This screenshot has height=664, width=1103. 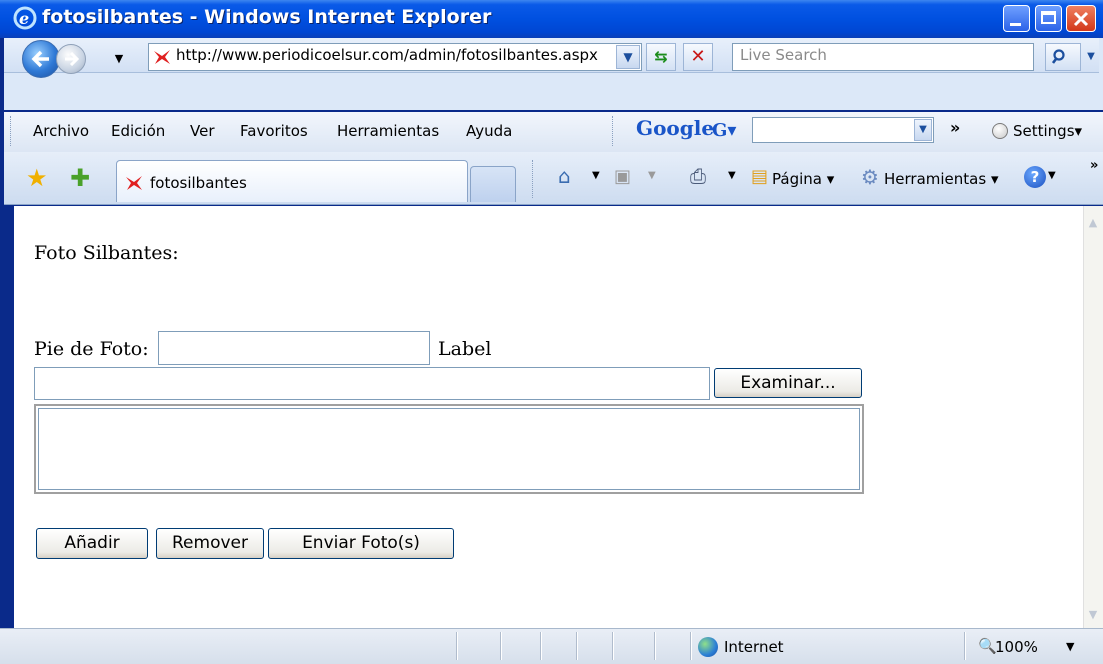 What do you see at coordinates (1047, 131) in the screenshot?
I see `settings-menu: Settings▾` at bounding box center [1047, 131].